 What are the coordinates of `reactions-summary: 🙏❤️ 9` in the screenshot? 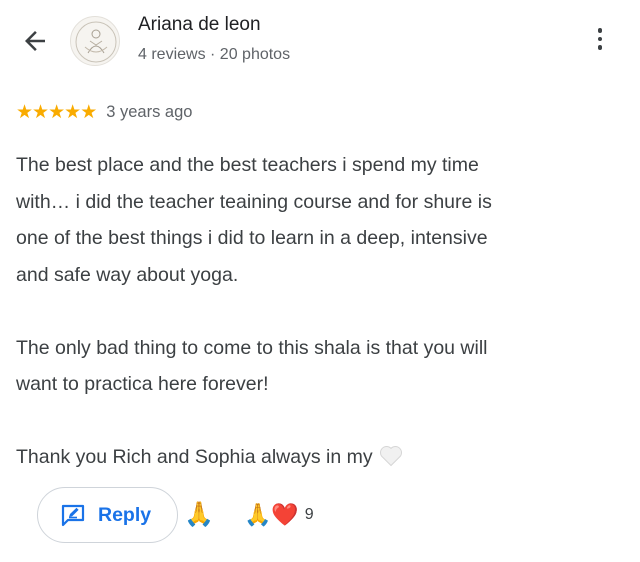 It's located at (279, 515).